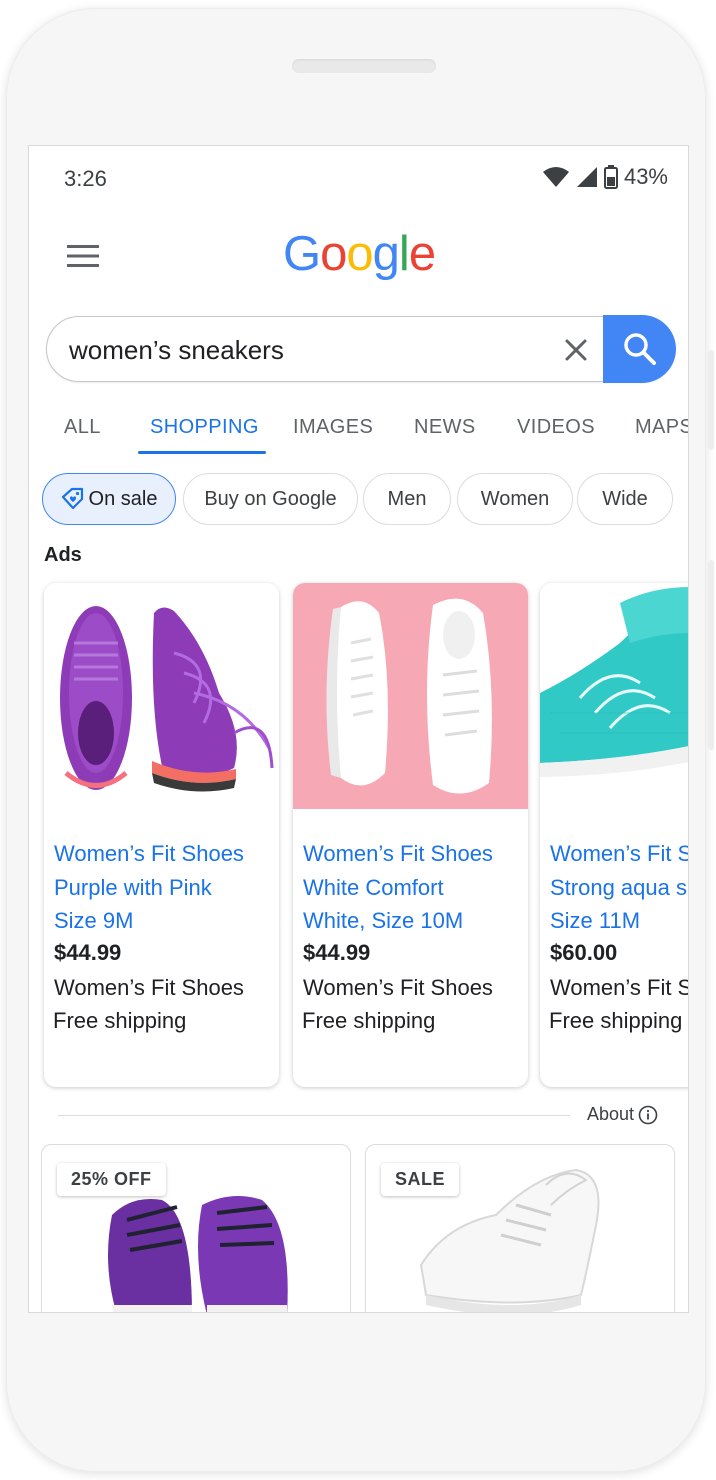 The image size is (716, 1480). Describe the element at coordinates (422, 254) in the screenshot. I see `logo-letter: e` at that location.